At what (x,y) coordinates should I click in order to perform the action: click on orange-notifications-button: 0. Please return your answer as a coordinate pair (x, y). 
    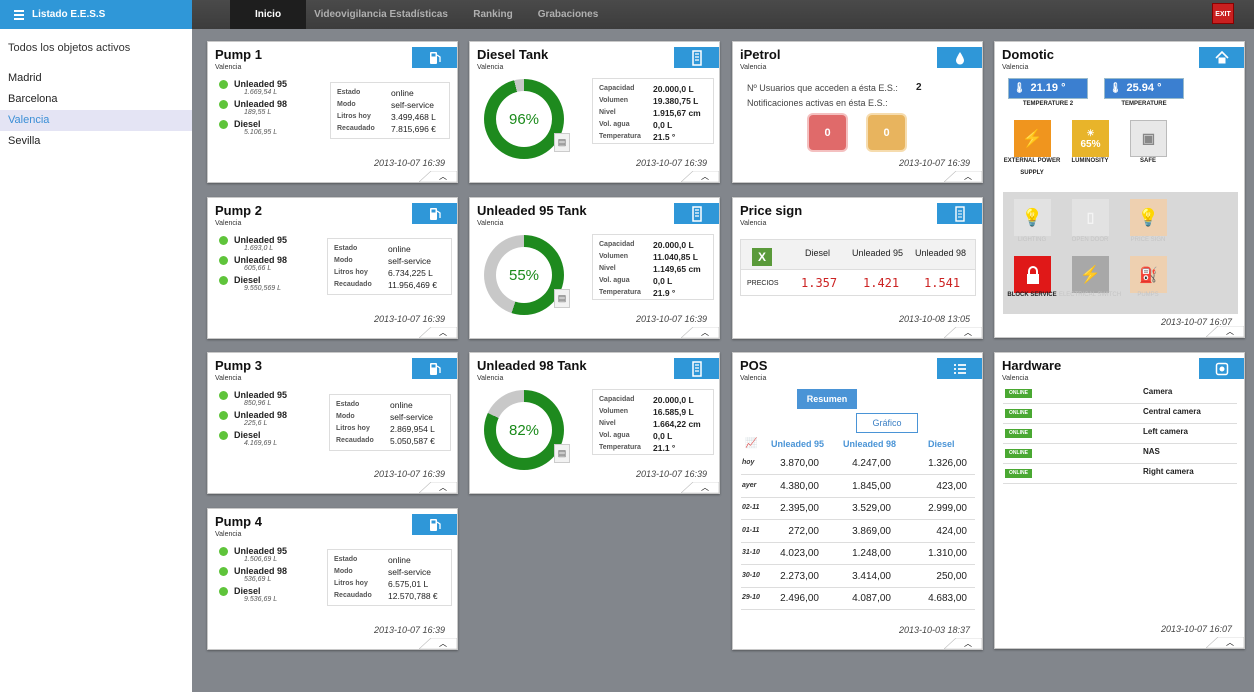
    Looking at the image, I should click on (886, 132).